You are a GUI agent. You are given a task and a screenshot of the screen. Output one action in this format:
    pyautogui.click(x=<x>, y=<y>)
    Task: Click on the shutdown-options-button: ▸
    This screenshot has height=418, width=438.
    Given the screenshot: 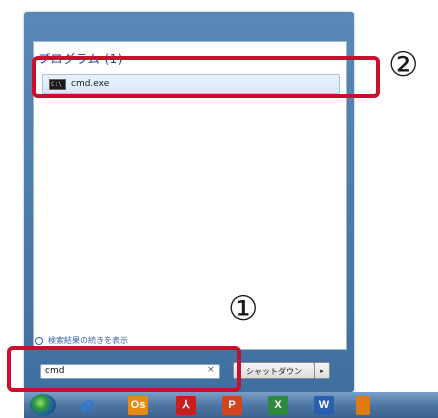 What is the action you would take?
    pyautogui.click(x=322, y=370)
    